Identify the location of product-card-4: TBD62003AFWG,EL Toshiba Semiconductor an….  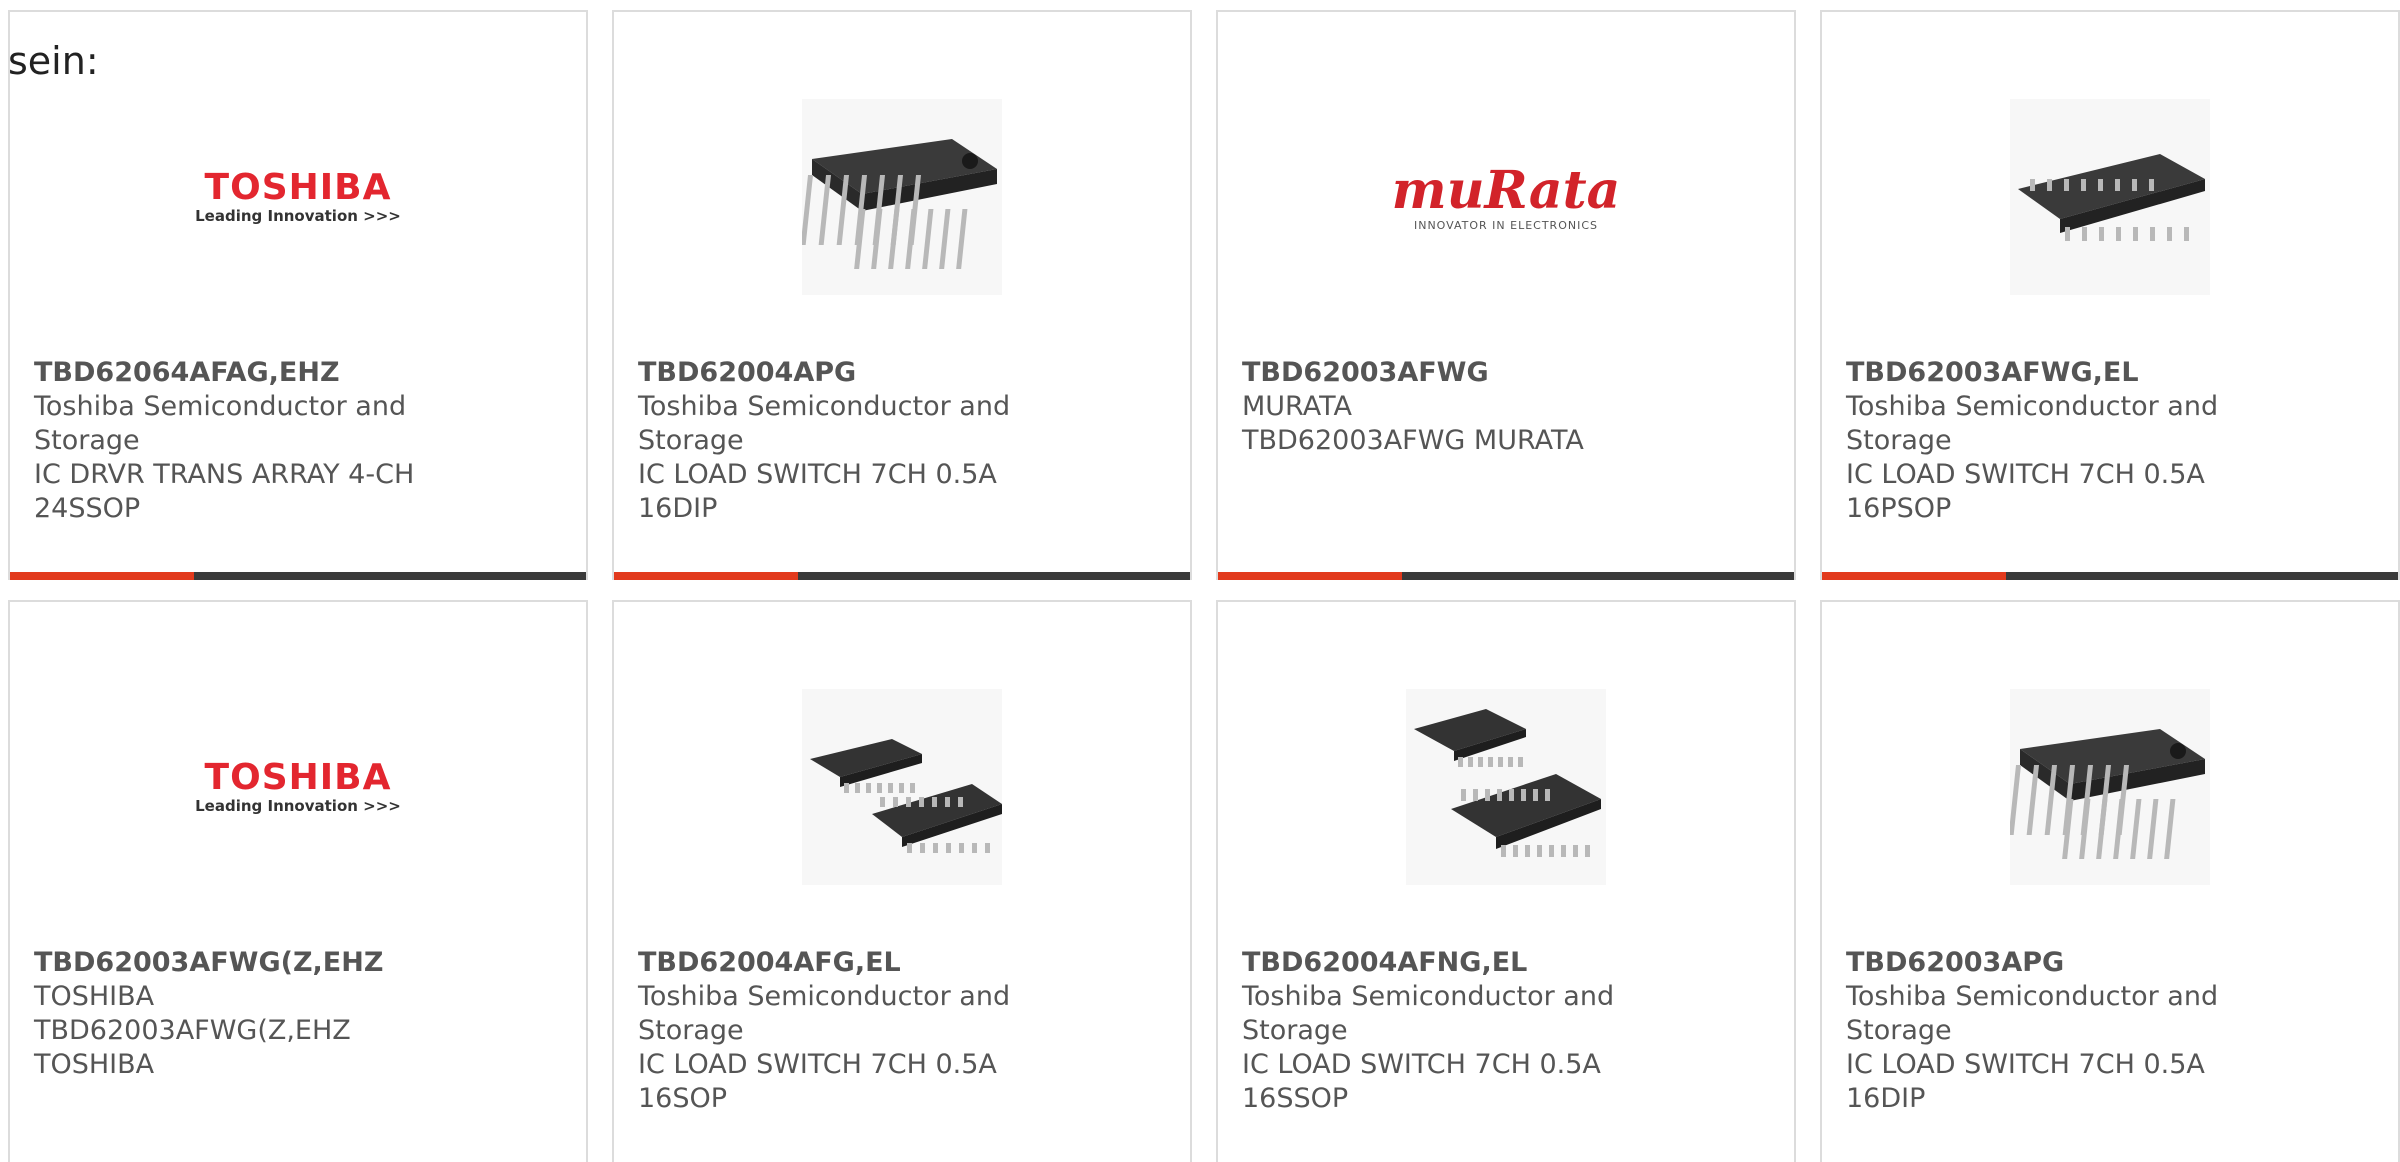
(2110, 295).